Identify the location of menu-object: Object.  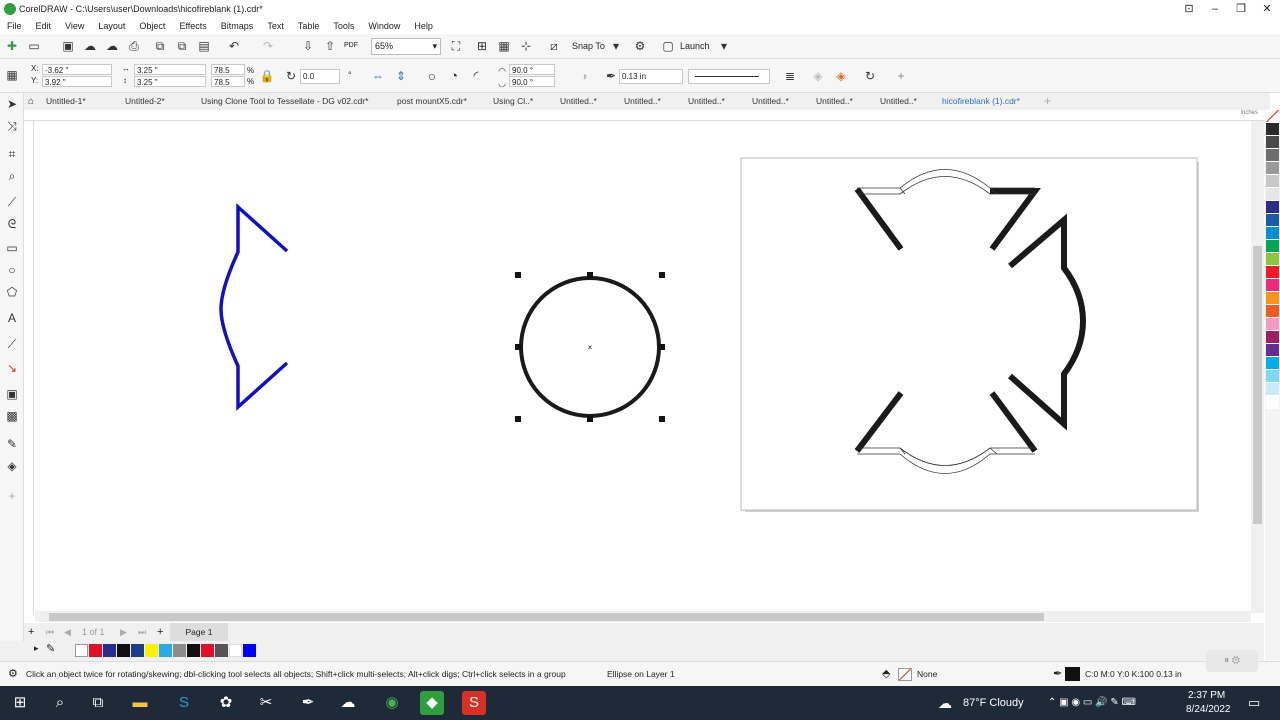
(152, 26).